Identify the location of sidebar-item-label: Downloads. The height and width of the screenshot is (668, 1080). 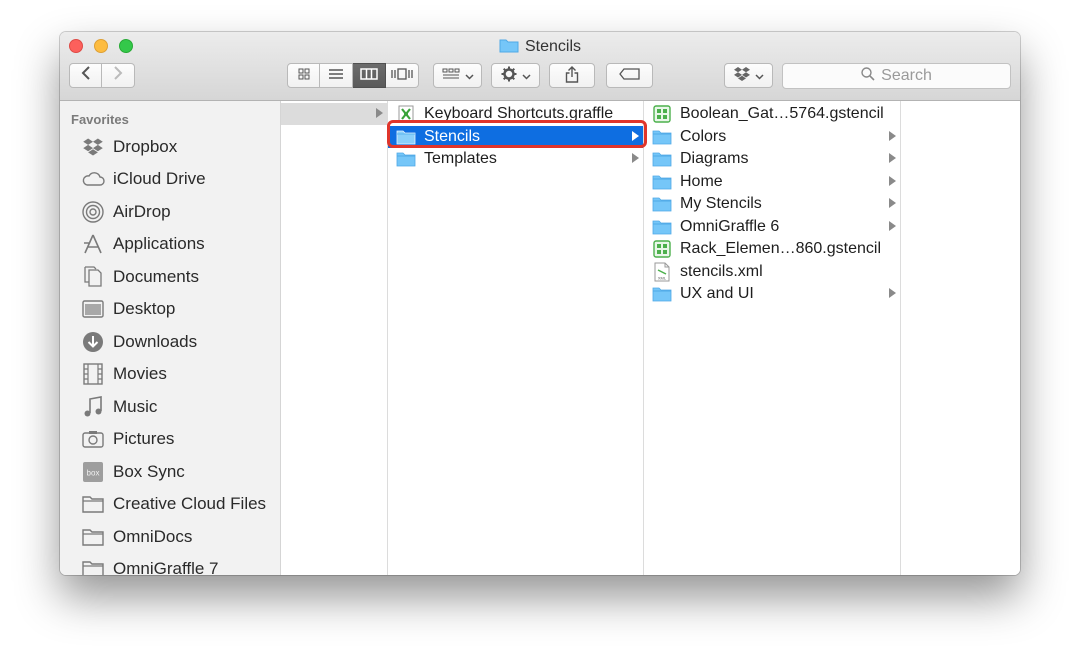
(155, 341).